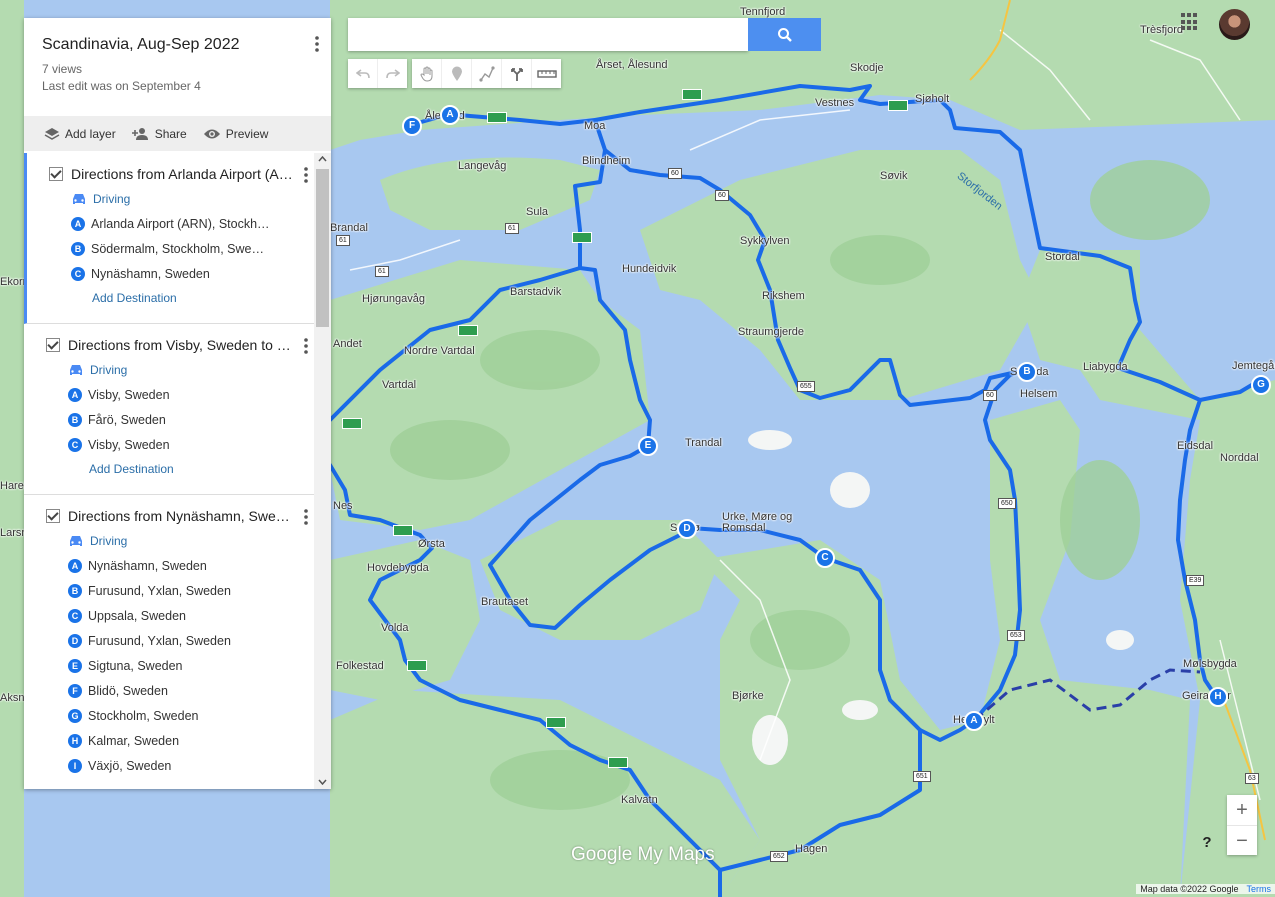 Image resolution: width=1275 pixels, height=897 pixels. What do you see at coordinates (170, 273) in the screenshot?
I see `destination-item: C Nynäshamn, Sweden` at bounding box center [170, 273].